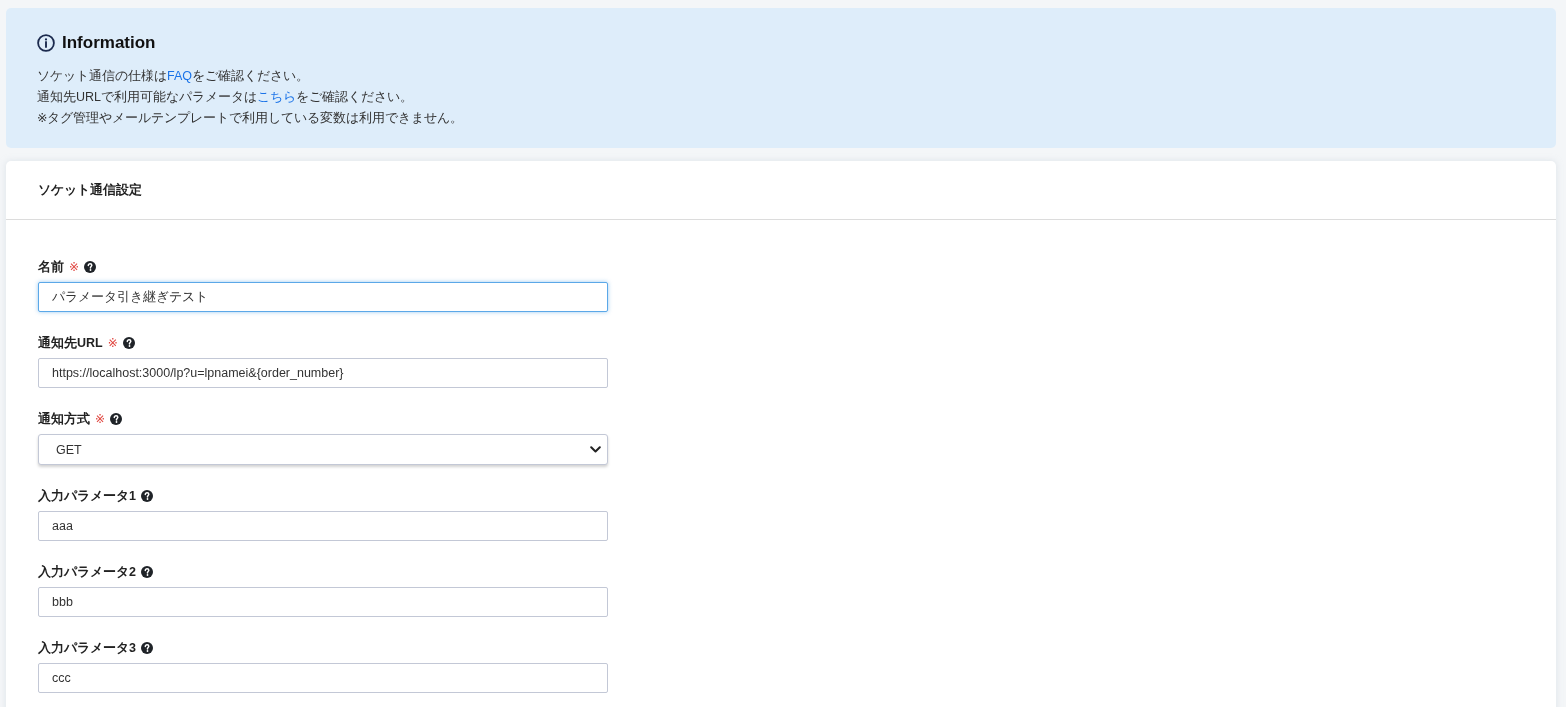 Image resolution: width=1566 pixels, height=707 pixels. Describe the element at coordinates (323, 449) in the screenshot. I see `method-select: GET` at that location.